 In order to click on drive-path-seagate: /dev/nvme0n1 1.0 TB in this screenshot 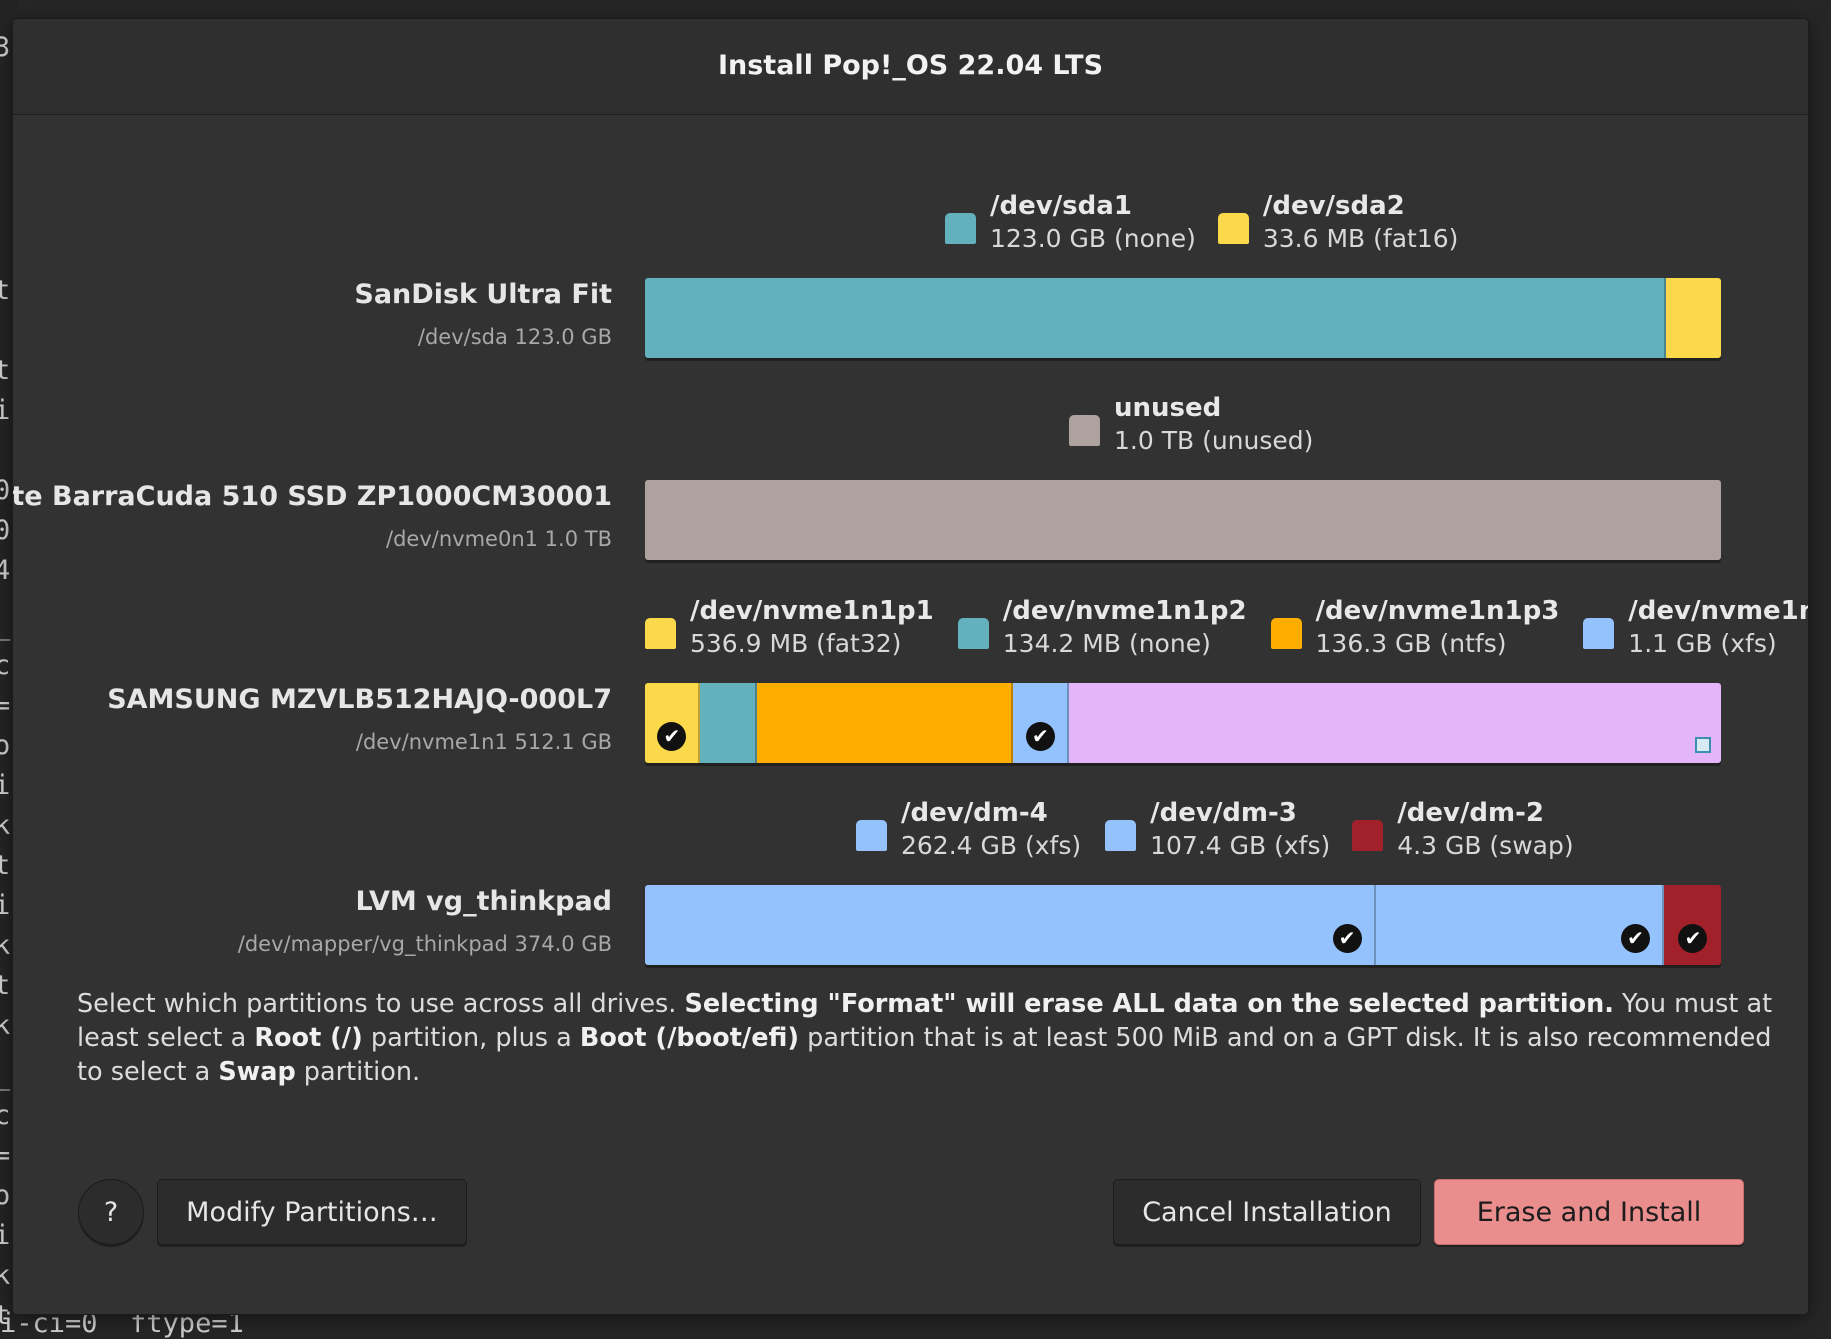, I will do `click(499, 539)`.